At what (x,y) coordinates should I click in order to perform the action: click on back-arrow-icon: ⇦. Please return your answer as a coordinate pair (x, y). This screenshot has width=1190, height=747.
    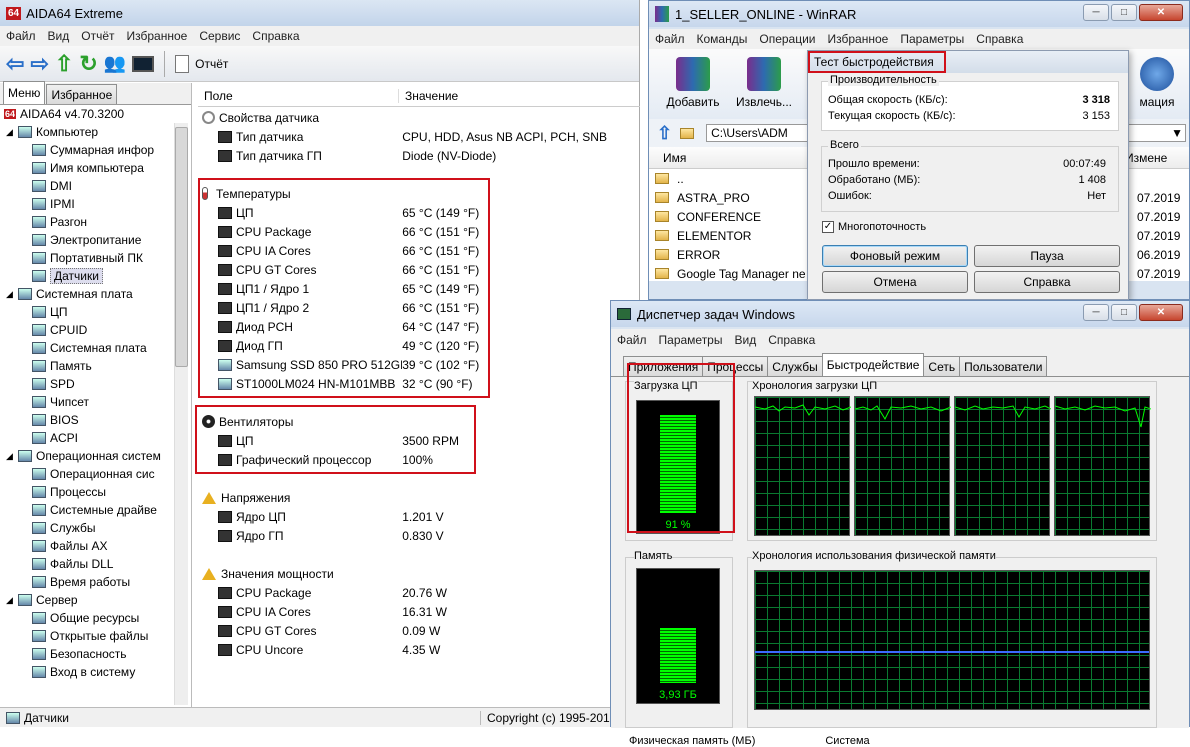
    Looking at the image, I should click on (15, 64).